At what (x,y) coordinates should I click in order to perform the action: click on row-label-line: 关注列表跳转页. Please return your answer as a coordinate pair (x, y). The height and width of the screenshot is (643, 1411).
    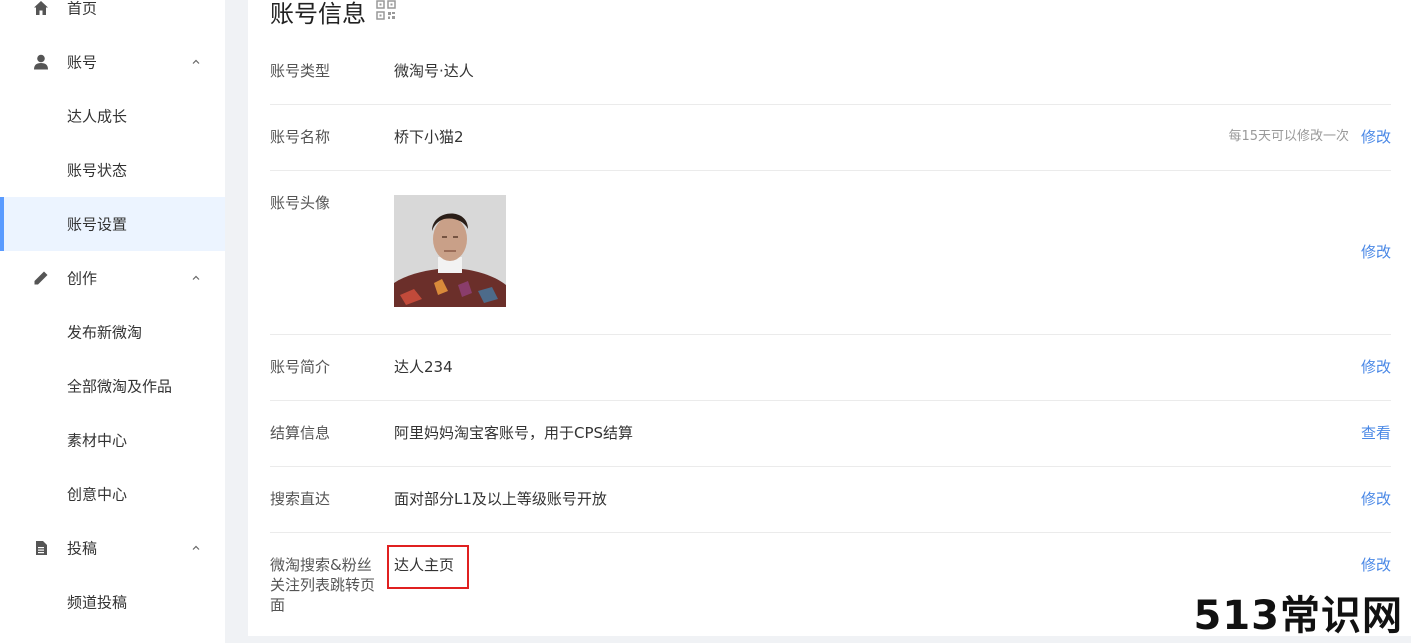
    Looking at the image, I should click on (323, 585).